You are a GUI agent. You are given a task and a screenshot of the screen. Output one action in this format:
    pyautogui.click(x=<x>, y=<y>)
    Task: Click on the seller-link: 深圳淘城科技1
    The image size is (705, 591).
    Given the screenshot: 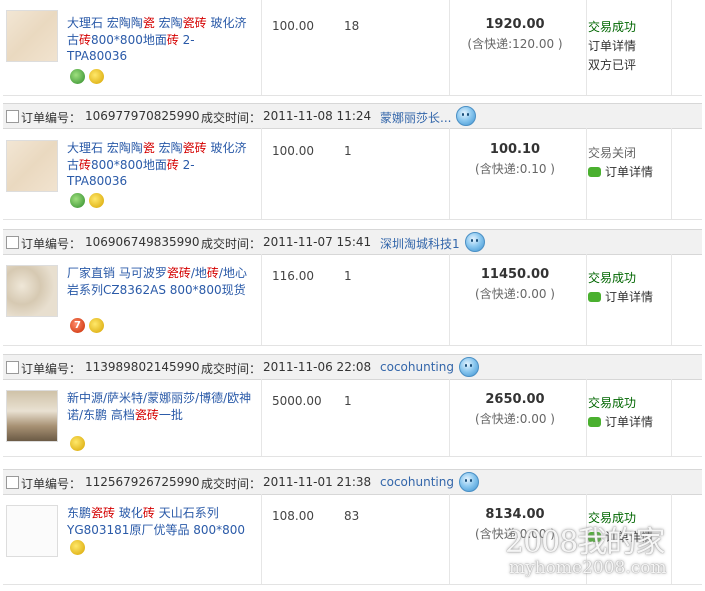 What is the action you would take?
    pyautogui.click(x=420, y=243)
    